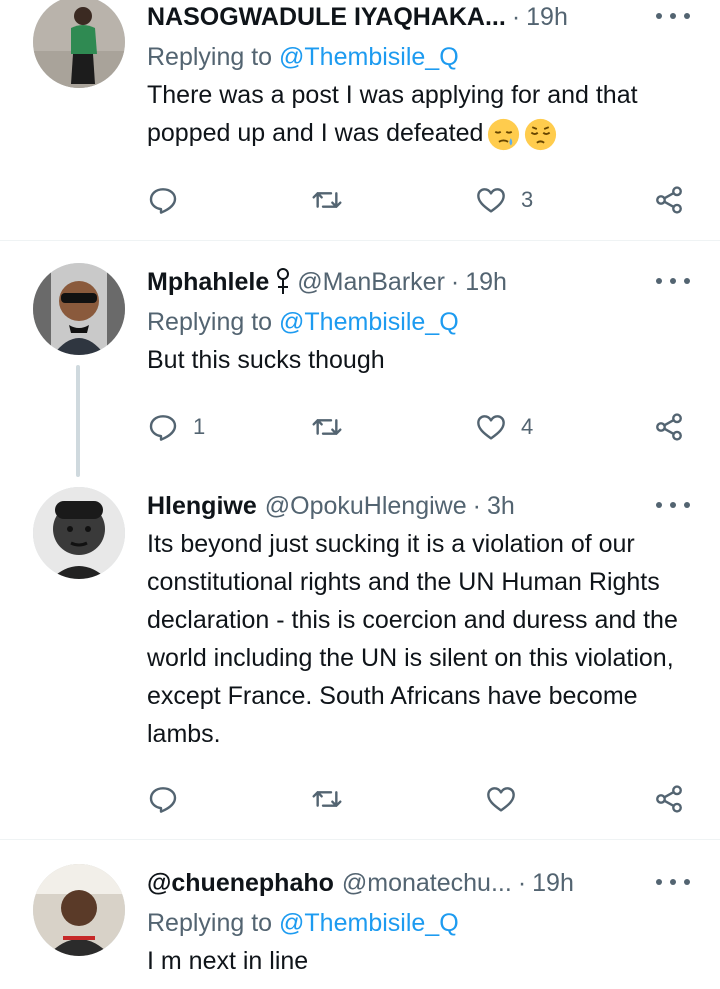 This screenshot has width=720, height=989. I want to click on tweet-header: NASOGWADULE IYAQHAKA... · 19h, so click(418, 17).